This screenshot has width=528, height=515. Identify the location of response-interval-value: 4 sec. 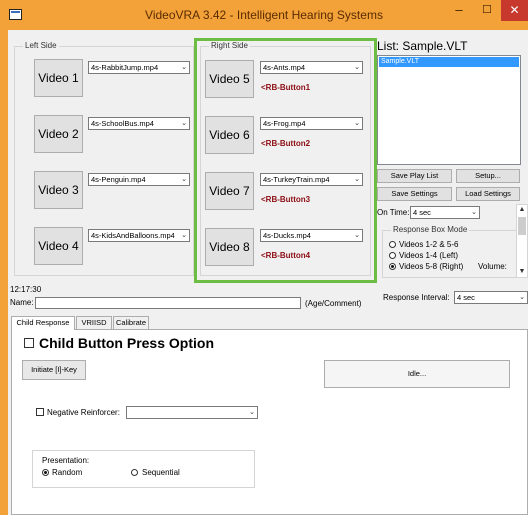
(466, 297).